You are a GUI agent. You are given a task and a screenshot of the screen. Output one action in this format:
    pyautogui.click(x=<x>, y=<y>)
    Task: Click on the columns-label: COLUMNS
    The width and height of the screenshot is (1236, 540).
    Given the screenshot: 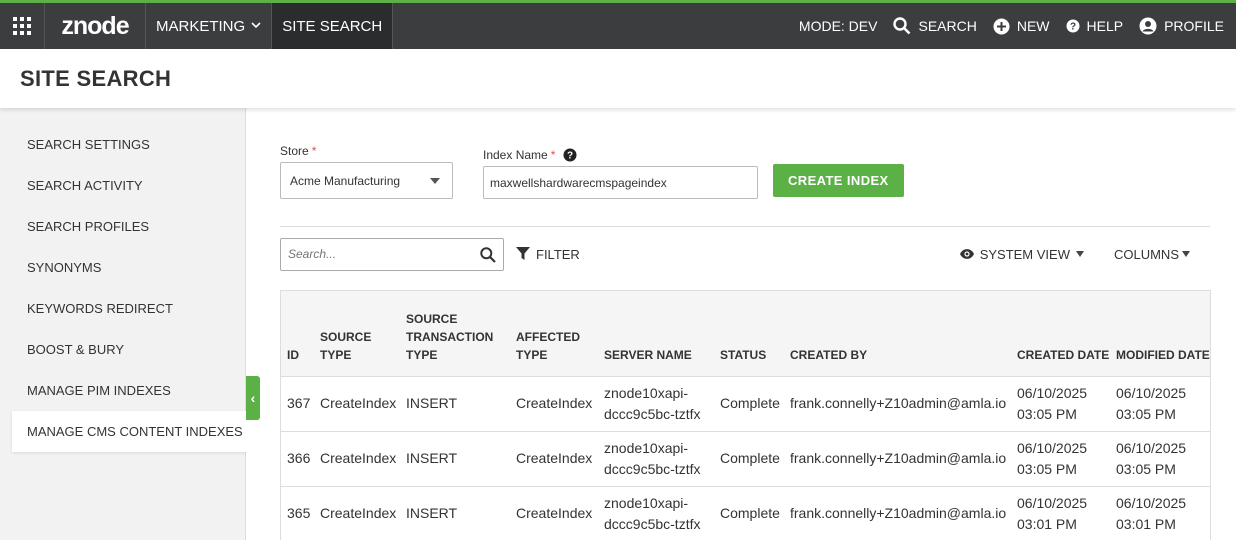 What is the action you would take?
    pyautogui.click(x=1146, y=254)
    